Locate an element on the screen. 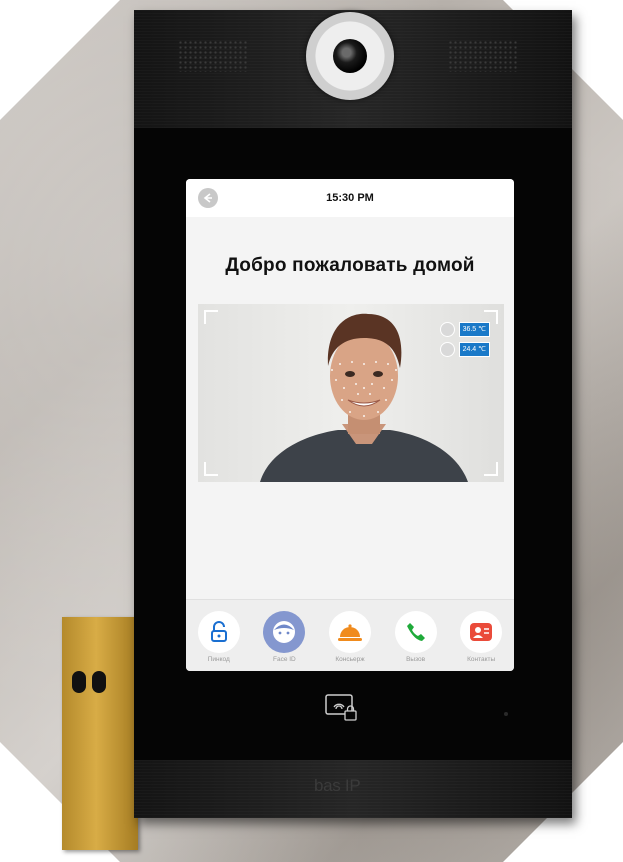 The image size is (623, 862). face-id-button: Face ID is located at coordinates (284, 637).